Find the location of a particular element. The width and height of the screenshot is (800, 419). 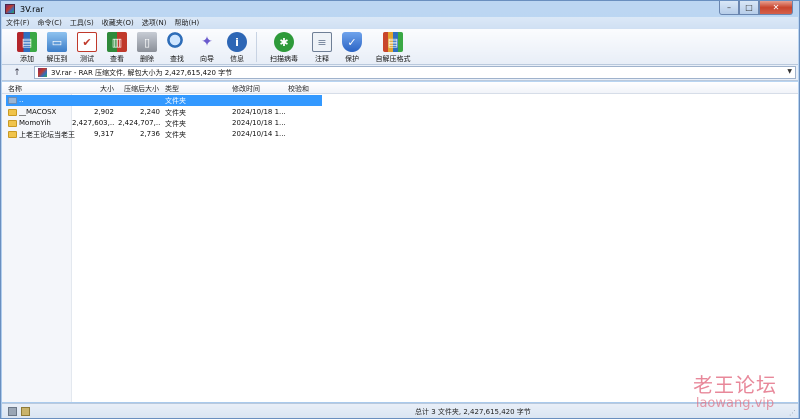

table-row: .. 文件夹 is located at coordinates (164, 100).